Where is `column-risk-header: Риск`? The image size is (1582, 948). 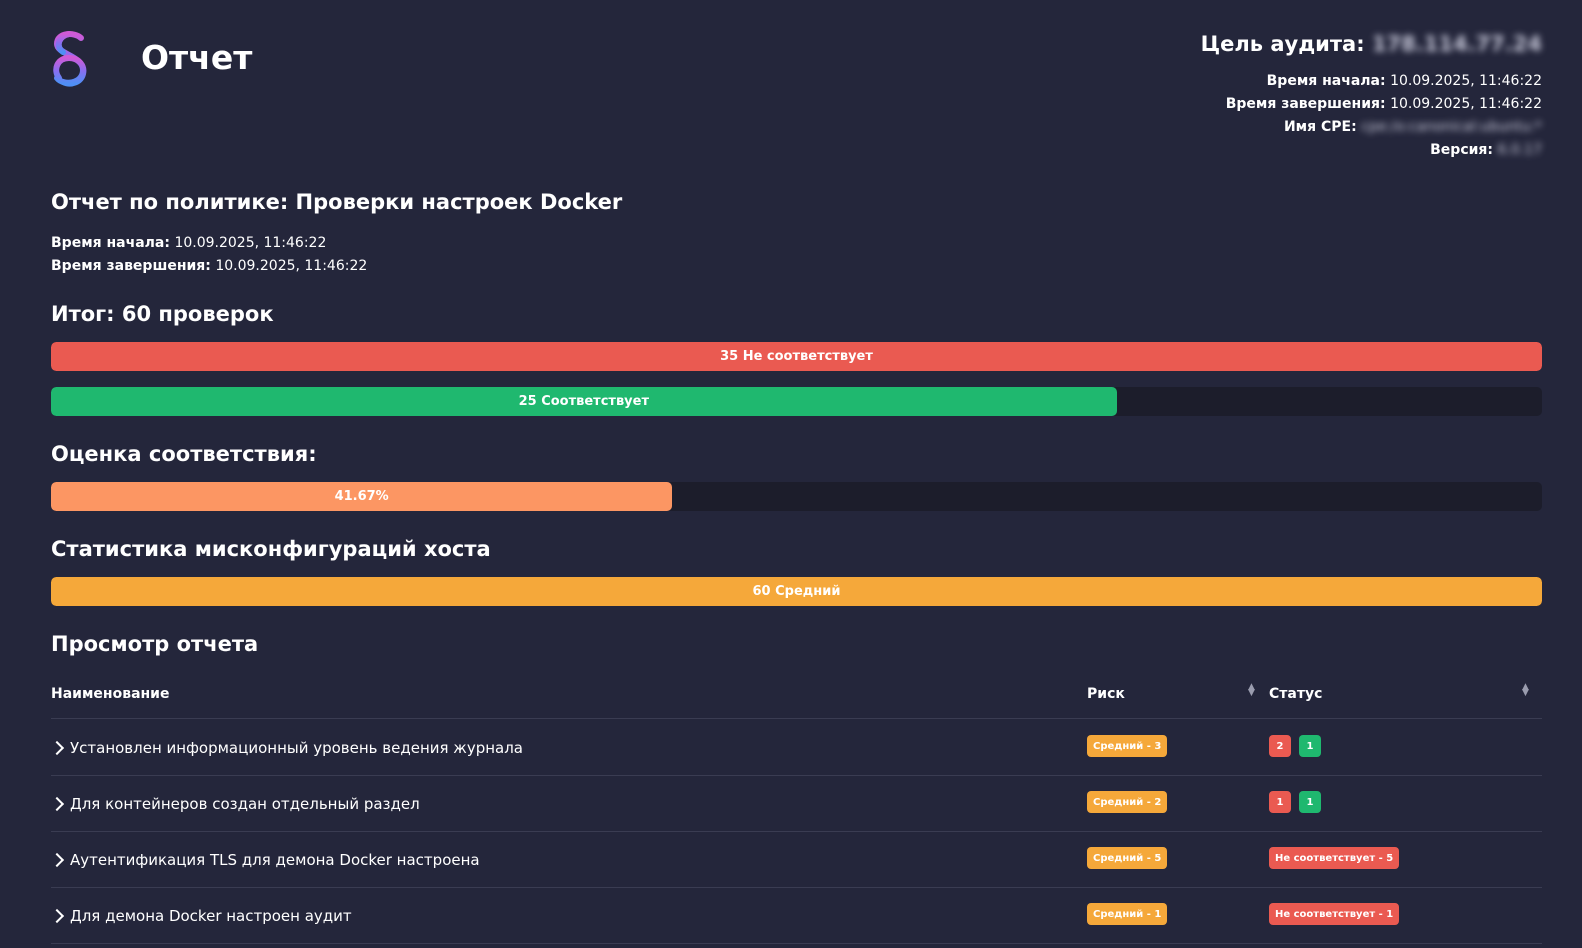
column-risk-header: Риск is located at coordinates (1106, 694).